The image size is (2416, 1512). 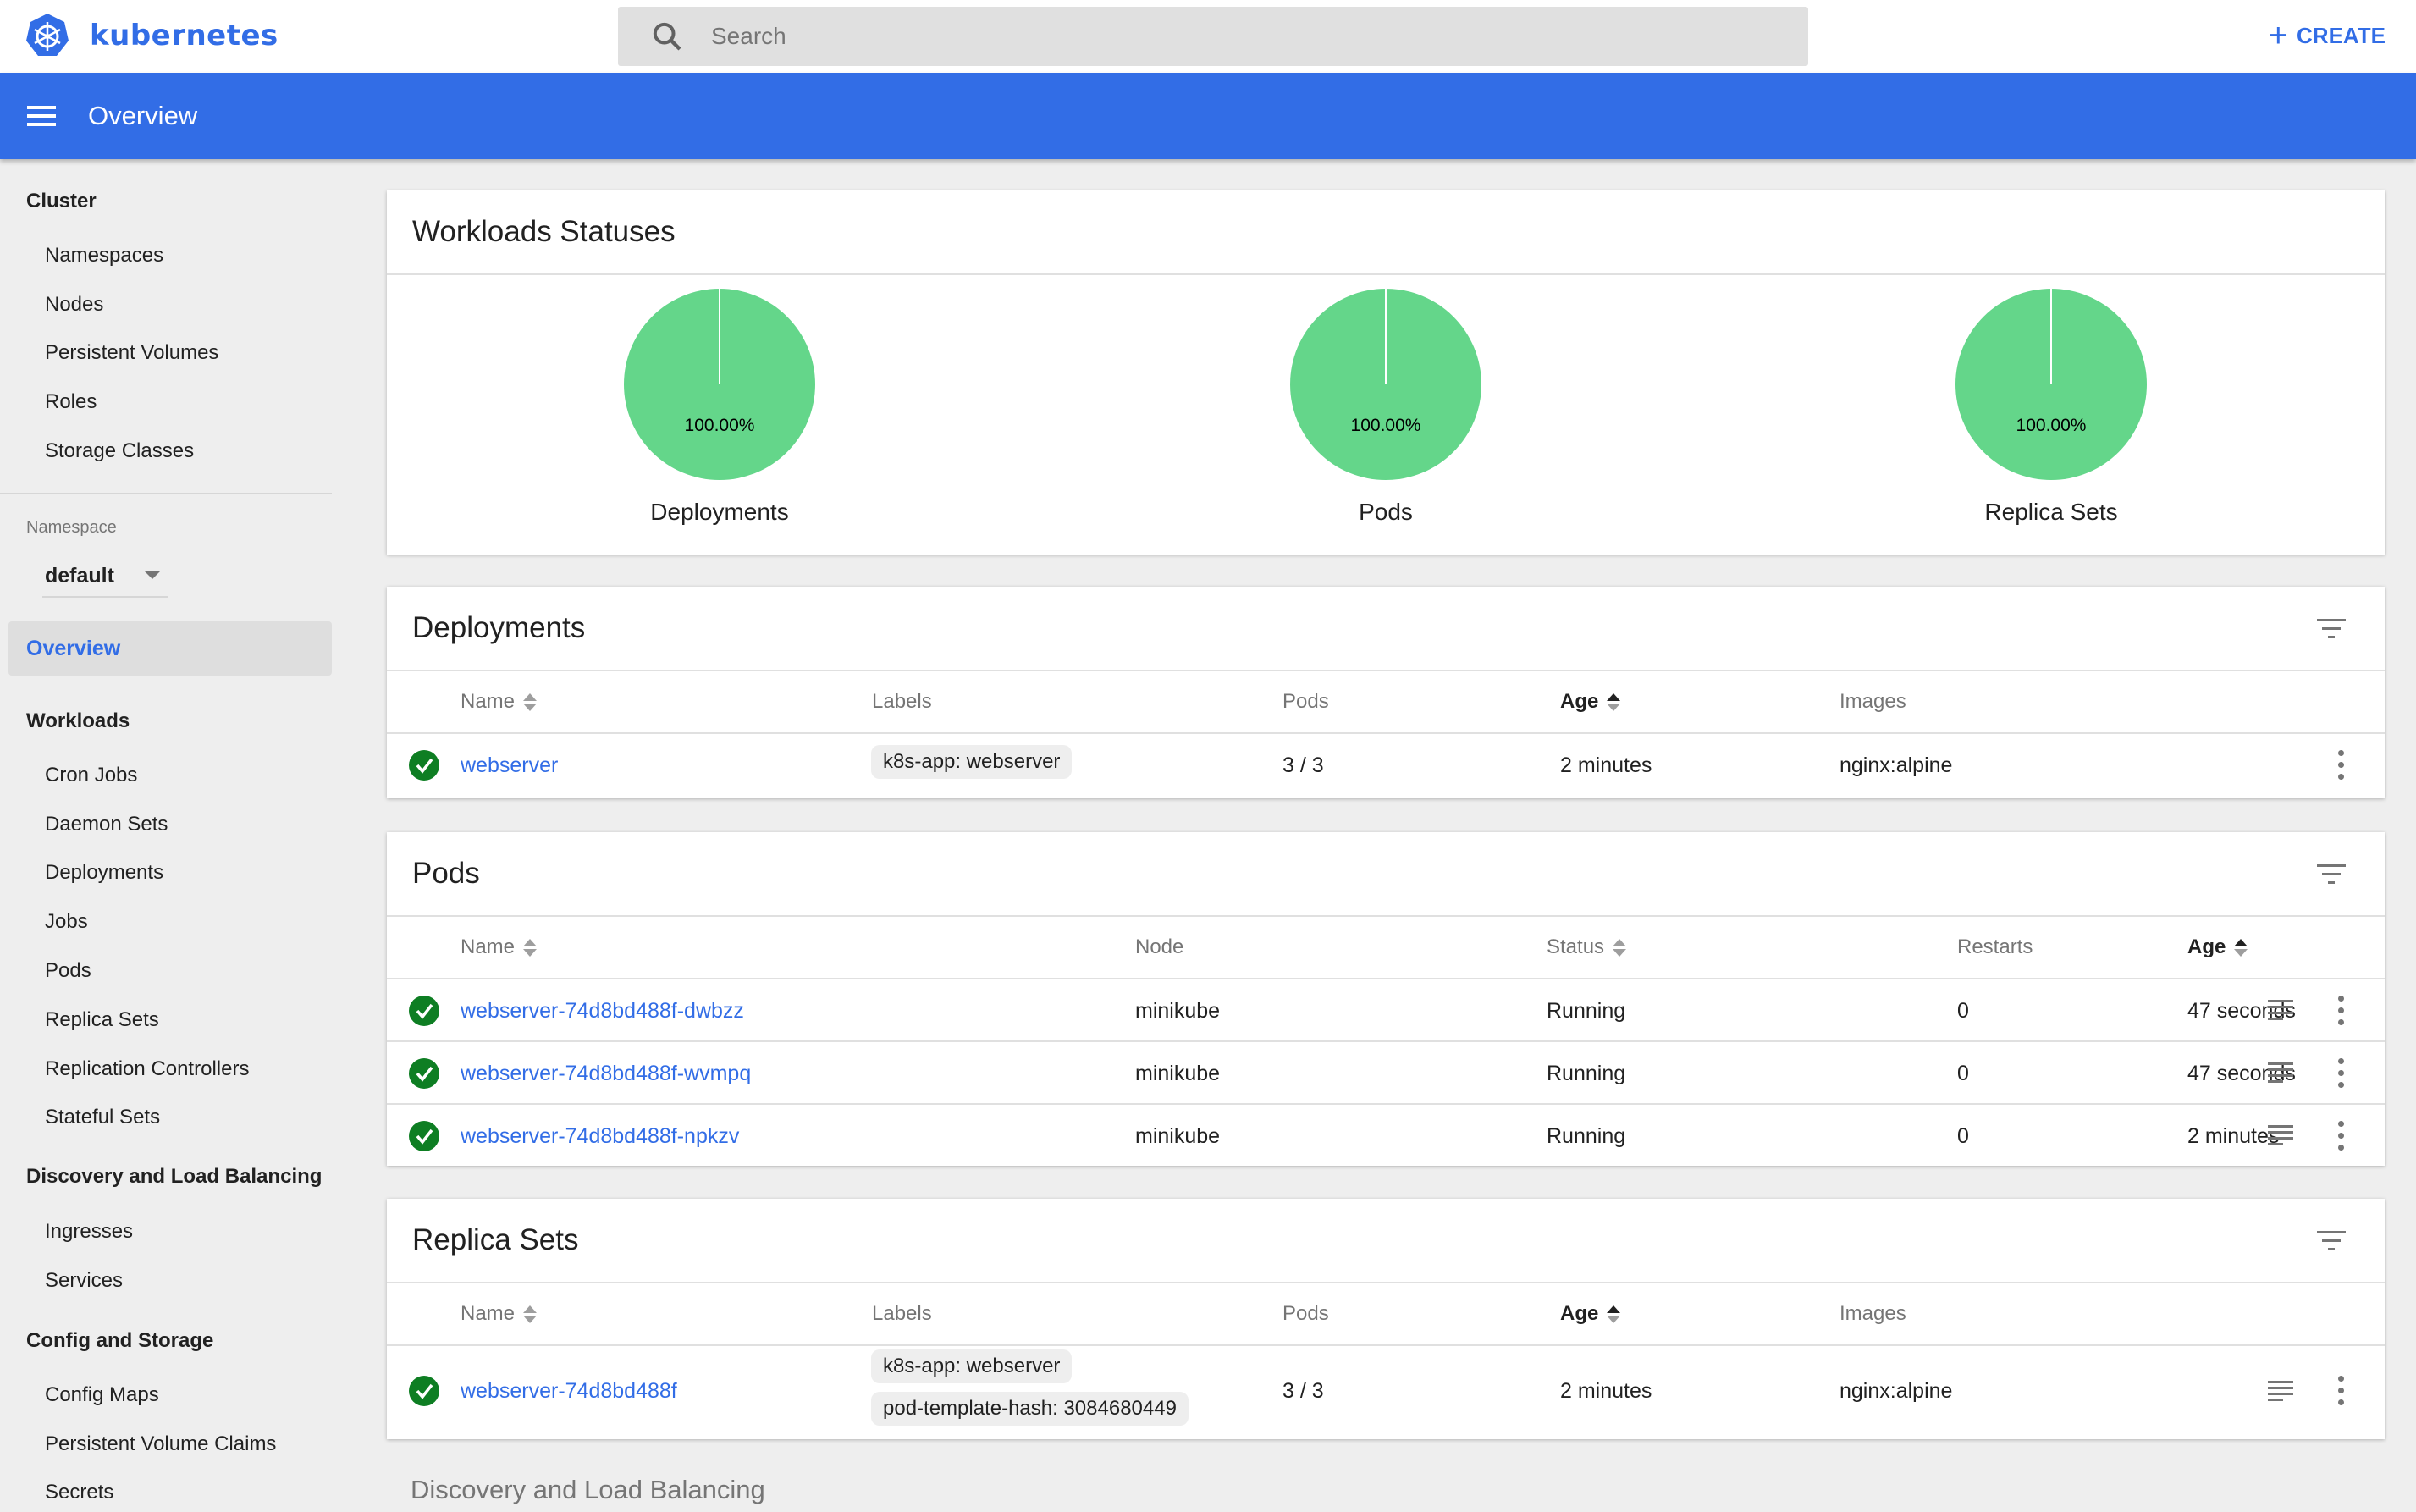 I want to click on sidebar-item-replication-controllers: Replication Controllers, so click(x=147, y=1069).